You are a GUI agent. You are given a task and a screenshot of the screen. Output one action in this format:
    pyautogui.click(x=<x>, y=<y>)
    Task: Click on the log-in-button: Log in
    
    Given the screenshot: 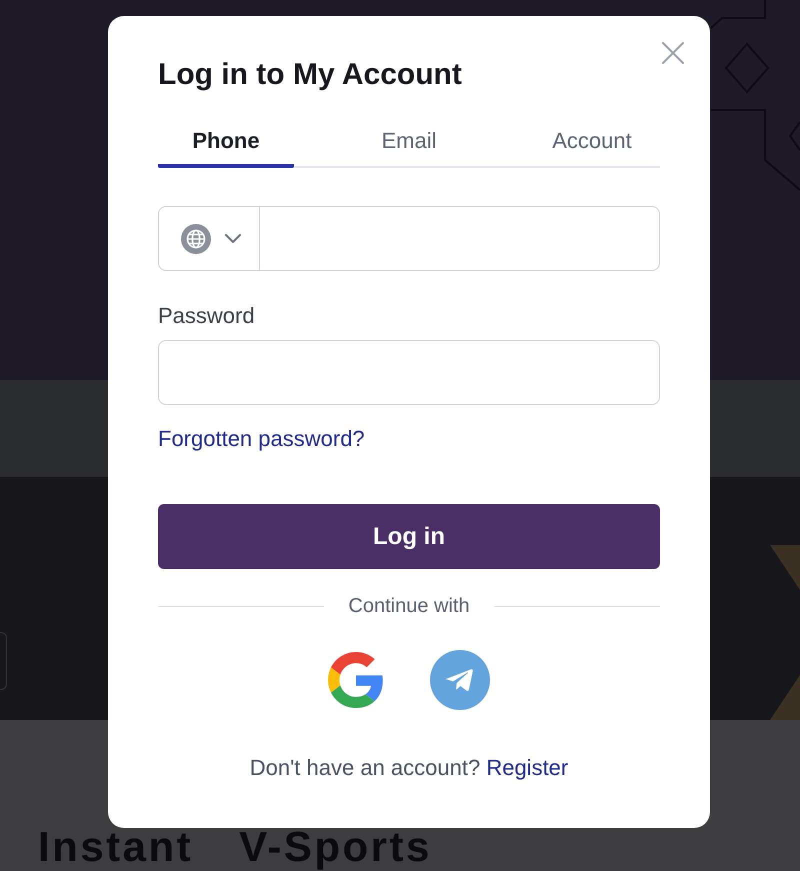 What is the action you would take?
    pyautogui.click(x=409, y=536)
    